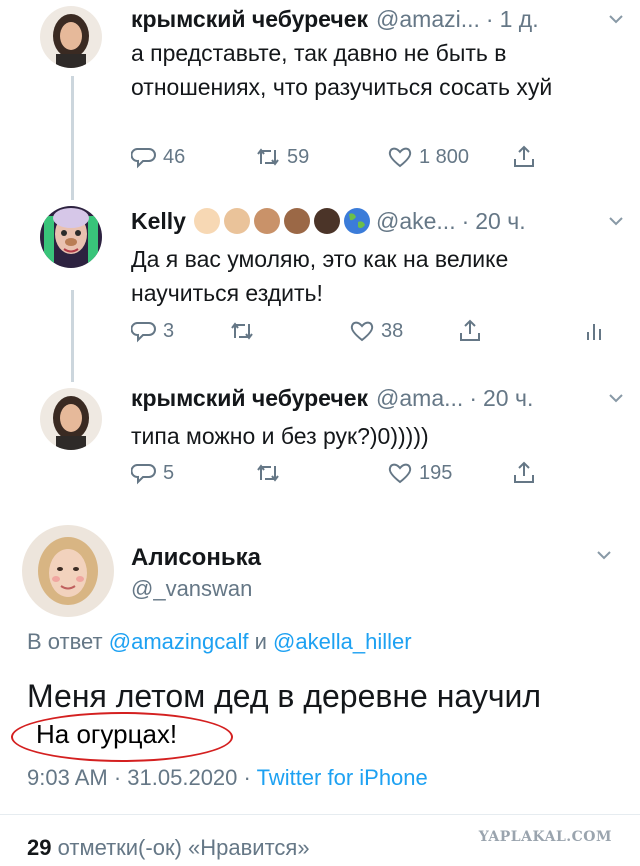 The height and width of the screenshot is (866, 640). Describe the element at coordinates (196, 558) in the screenshot. I see `author-name: Алисонька` at that location.